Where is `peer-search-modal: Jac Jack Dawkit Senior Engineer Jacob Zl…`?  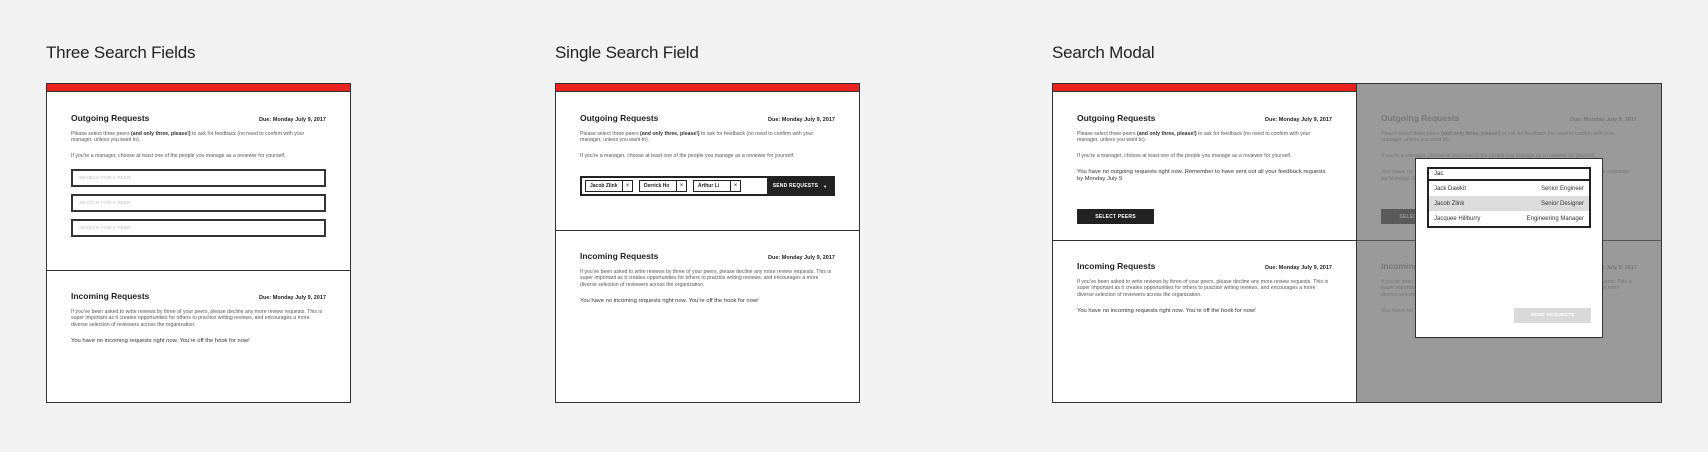 peer-search-modal: Jac Jack Dawkit Senior Engineer Jacob Zl… is located at coordinates (1509, 248).